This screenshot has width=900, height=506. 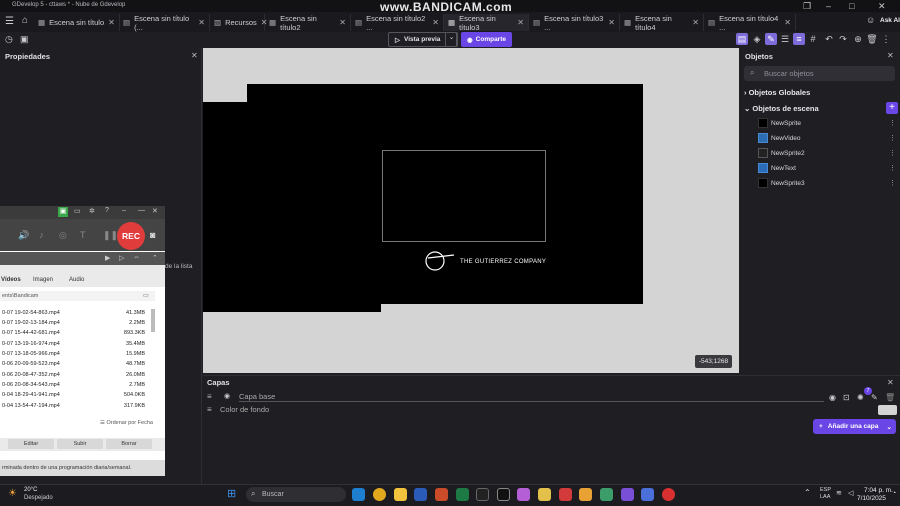 What do you see at coordinates (777, 168) in the screenshot?
I see `object-item: NewText` at bounding box center [777, 168].